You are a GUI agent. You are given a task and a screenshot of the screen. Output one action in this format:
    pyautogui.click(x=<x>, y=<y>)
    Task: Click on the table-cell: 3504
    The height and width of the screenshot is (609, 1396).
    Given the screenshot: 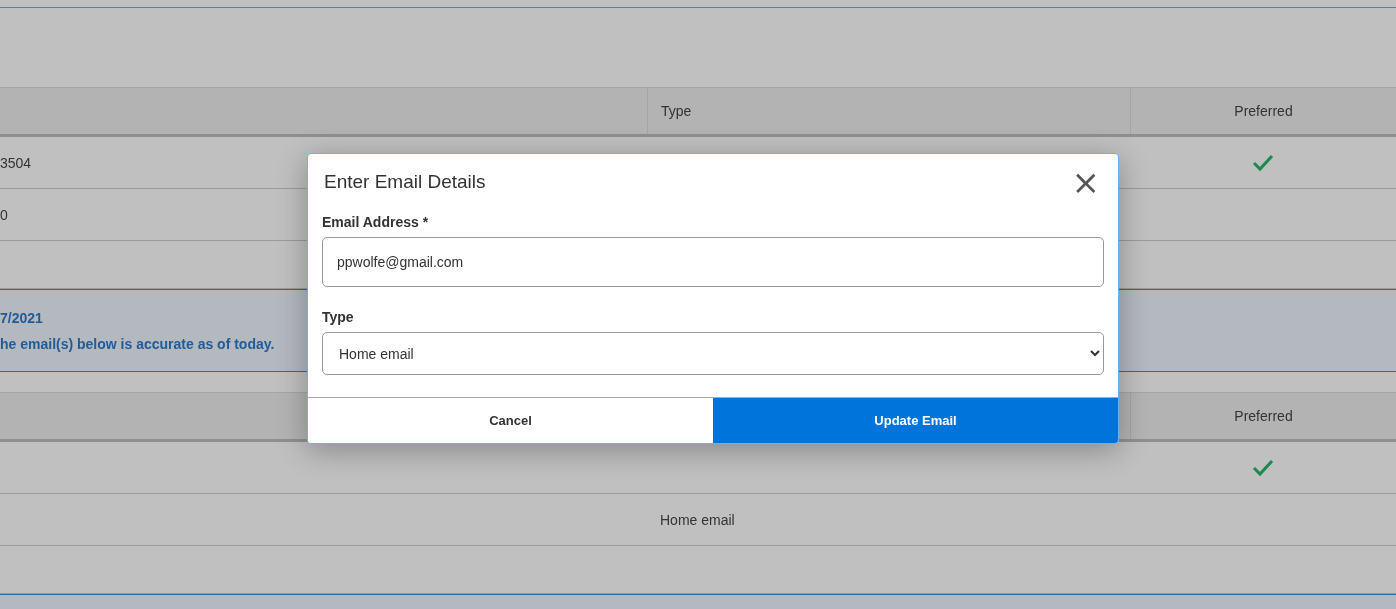 What is the action you would take?
    pyautogui.click(x=16, y=162)
    